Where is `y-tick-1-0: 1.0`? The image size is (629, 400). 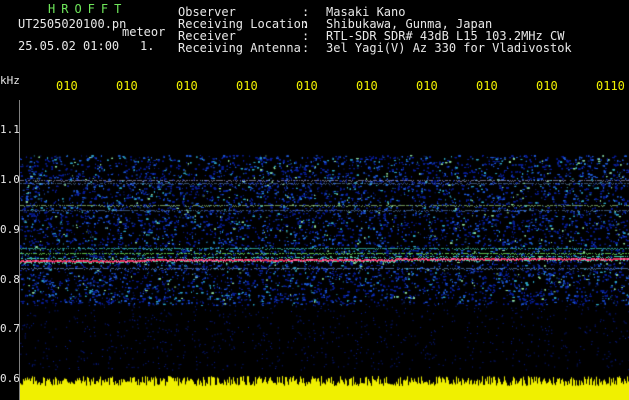 y-tick-1-0: 1.0 is located at coordinates (10, 179).